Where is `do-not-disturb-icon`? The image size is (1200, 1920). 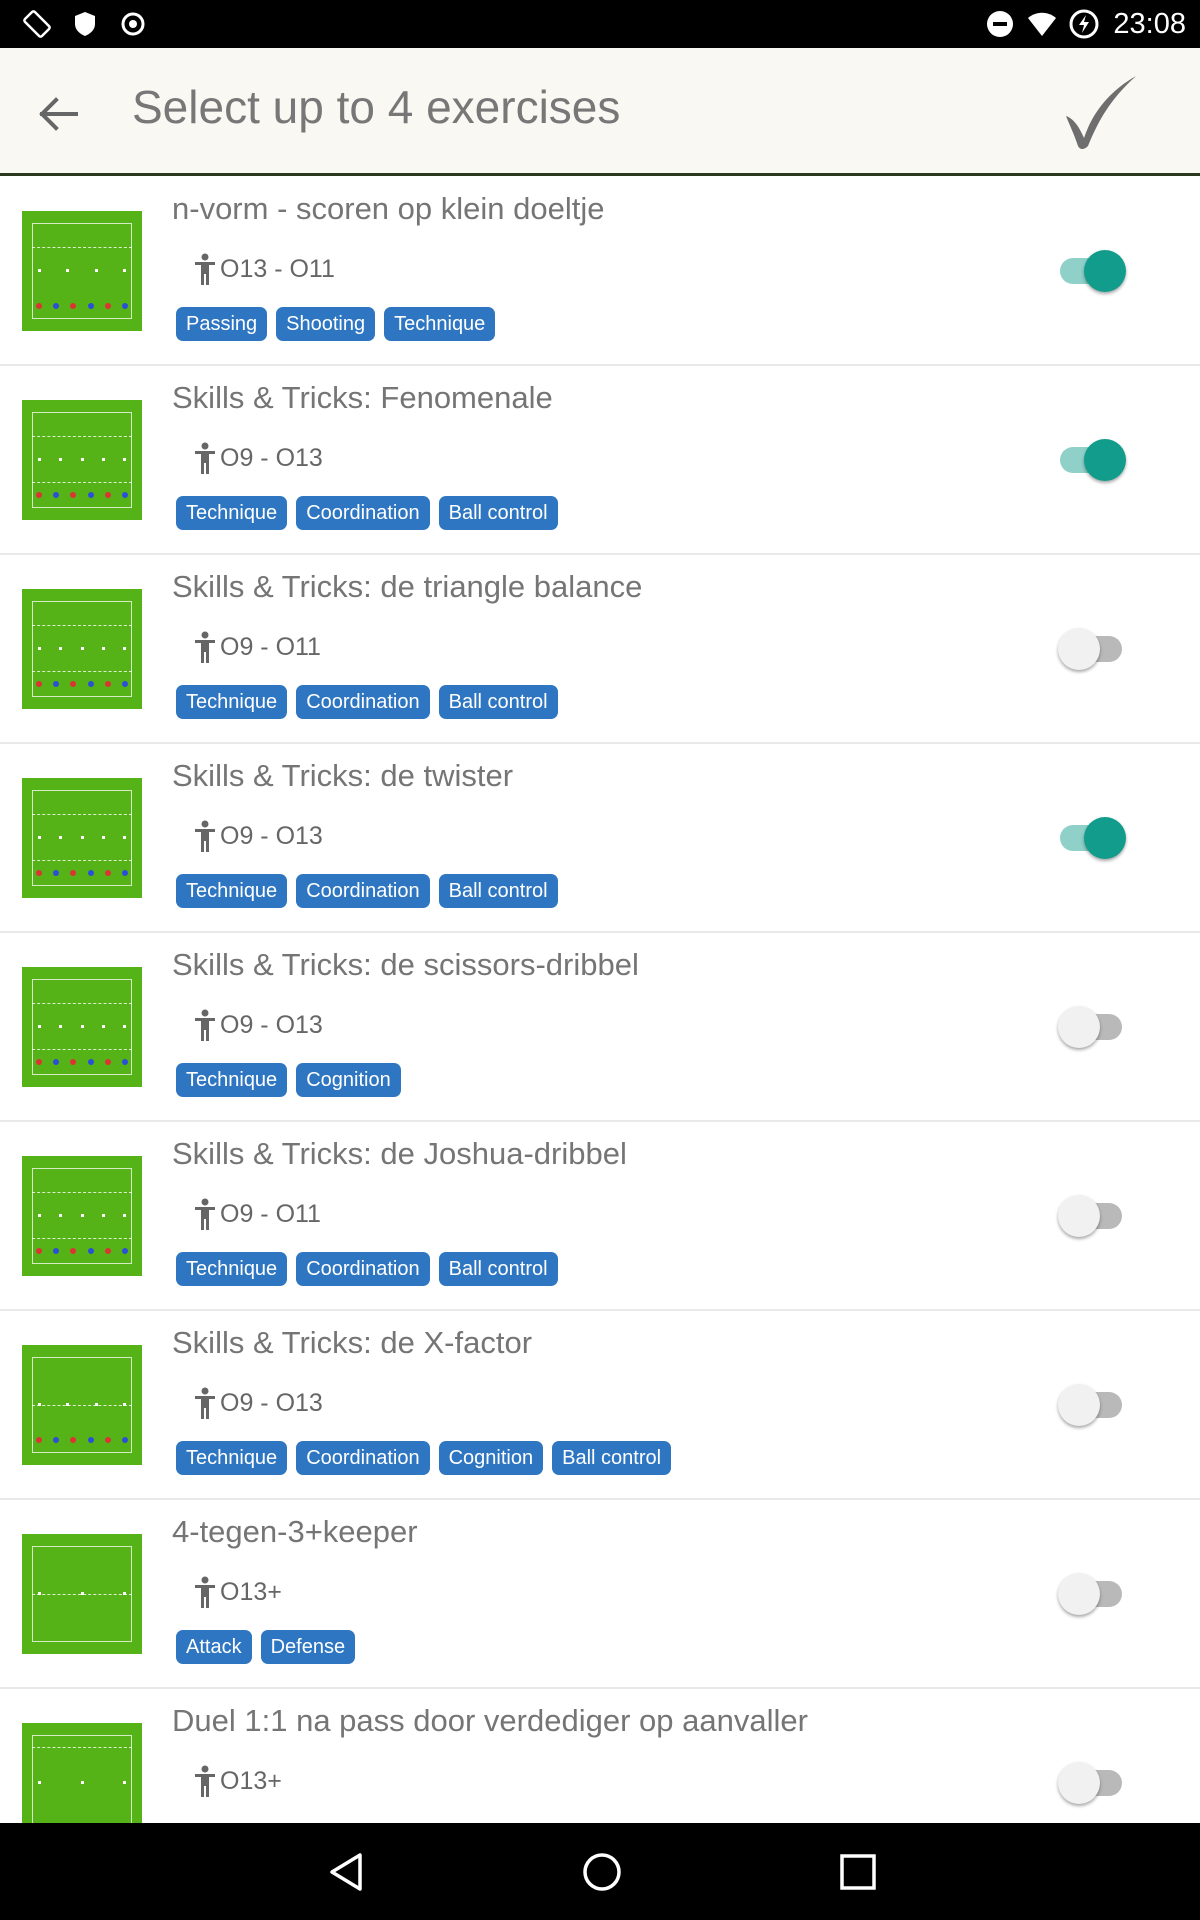 do-not-disturb-icon is located at coordinates (1000, 24).